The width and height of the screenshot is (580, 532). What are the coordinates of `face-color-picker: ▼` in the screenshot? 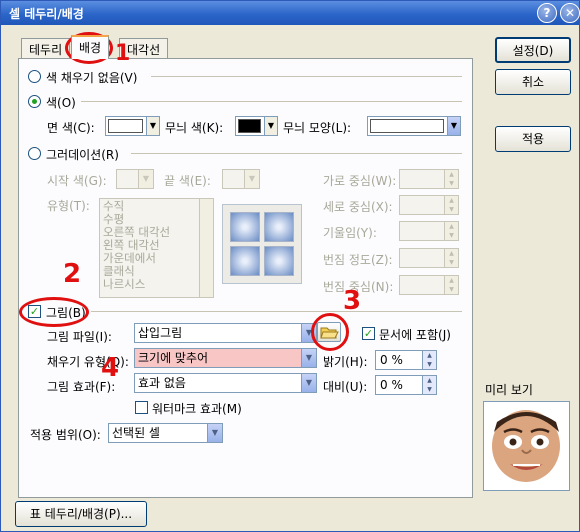 It's located at (132, 126).